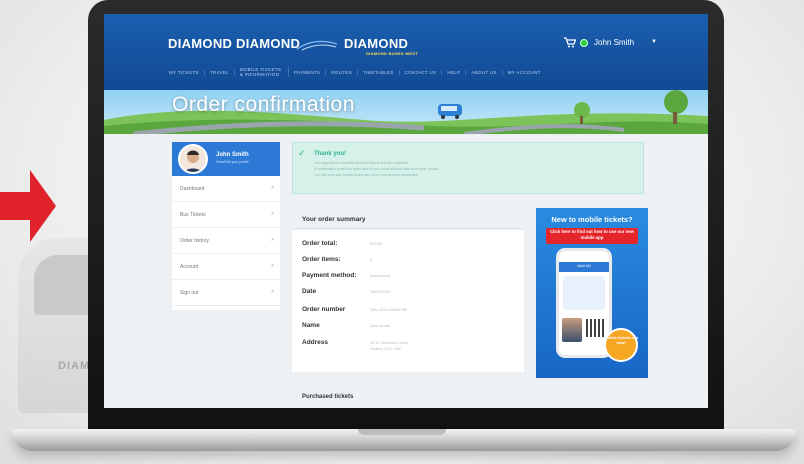  Describe the element at coordinates (329, 275) in the screenshot. I see `payment-method-label: Payment method:` at that location.